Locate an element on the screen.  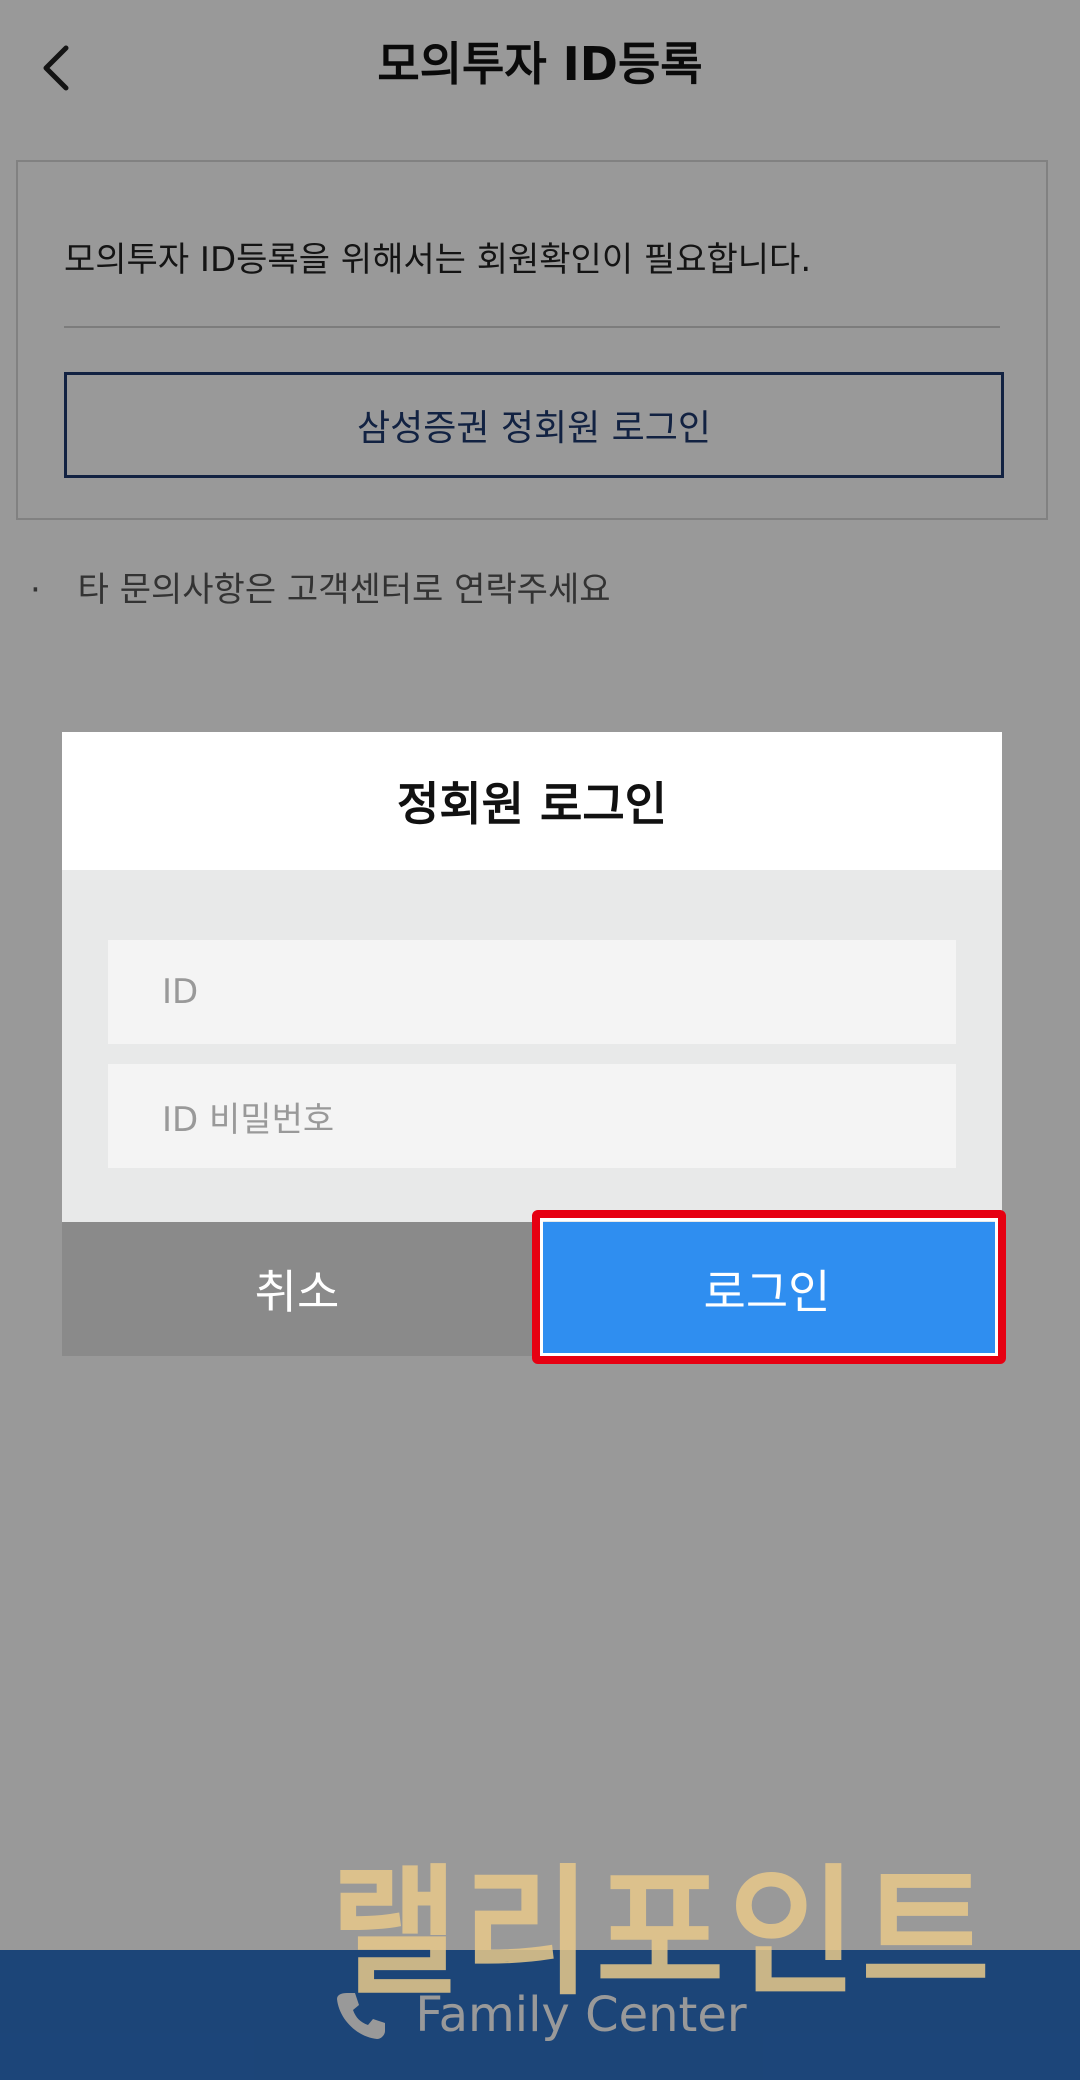
watermark-text: 랠리포인트 is located at coordinates (662, 1933).